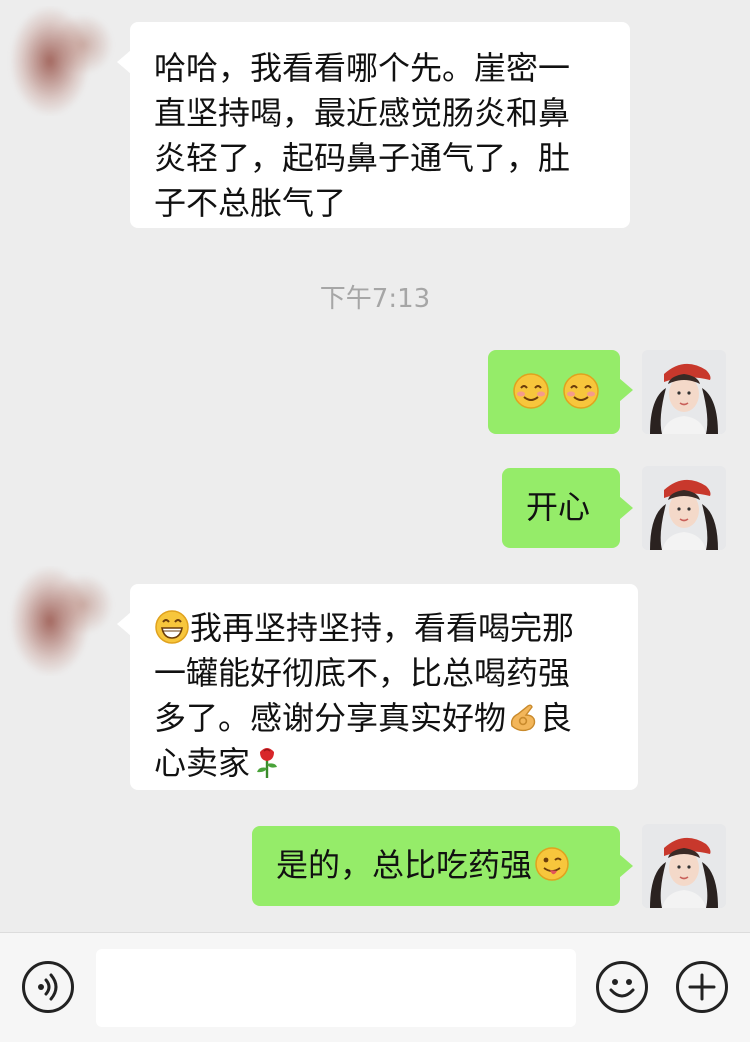  I want to click on input-bar, so click(375, 987).